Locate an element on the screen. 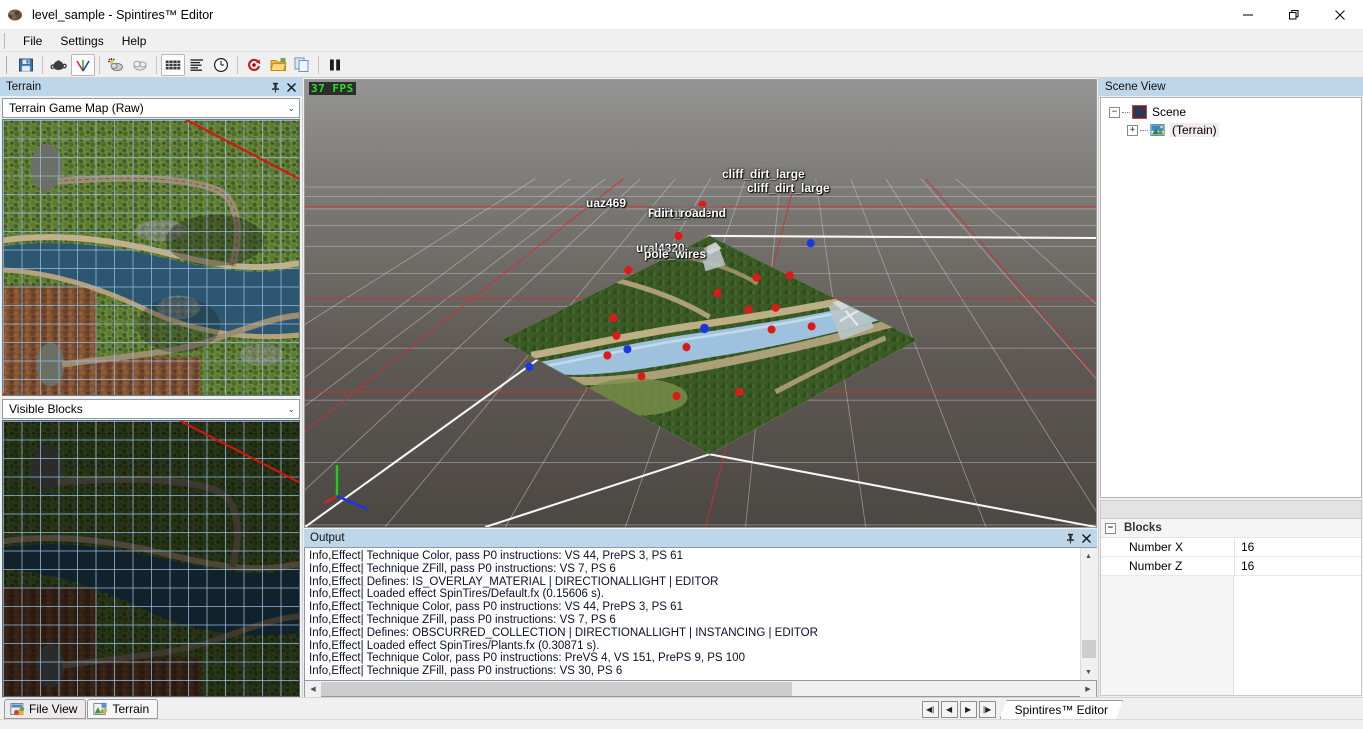 The width and height of the screenshot is (1363, 729). restore-button is located at coordinates (1294, 15).